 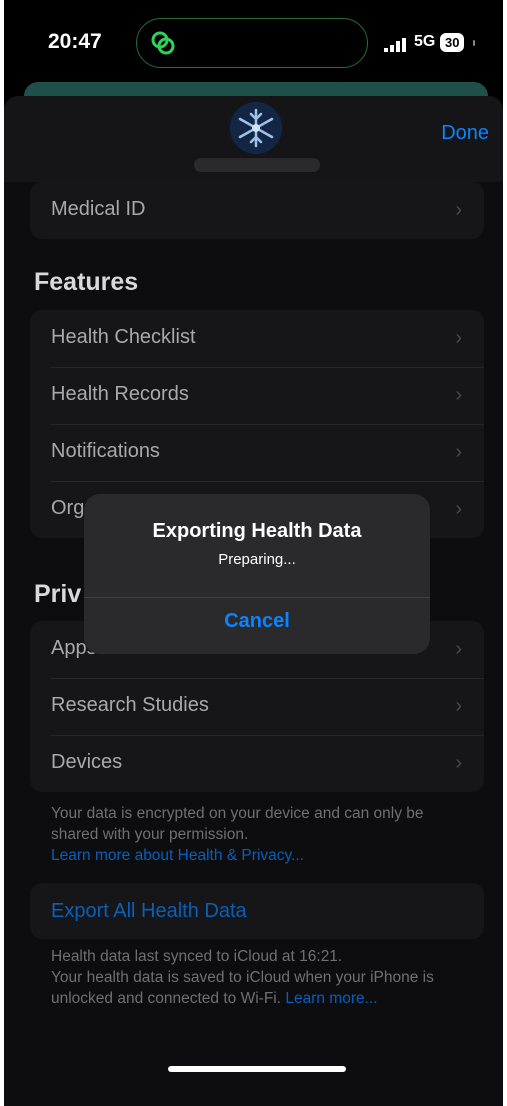 What do you see at coordinates (257, 763) in the screenshot?
I see `list-item-devices: Devices ›` at bounding box center [257, 763].